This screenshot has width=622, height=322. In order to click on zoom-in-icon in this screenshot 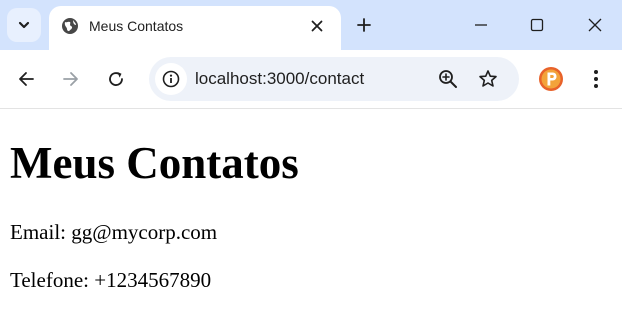, I will do `click(448, 79)`.